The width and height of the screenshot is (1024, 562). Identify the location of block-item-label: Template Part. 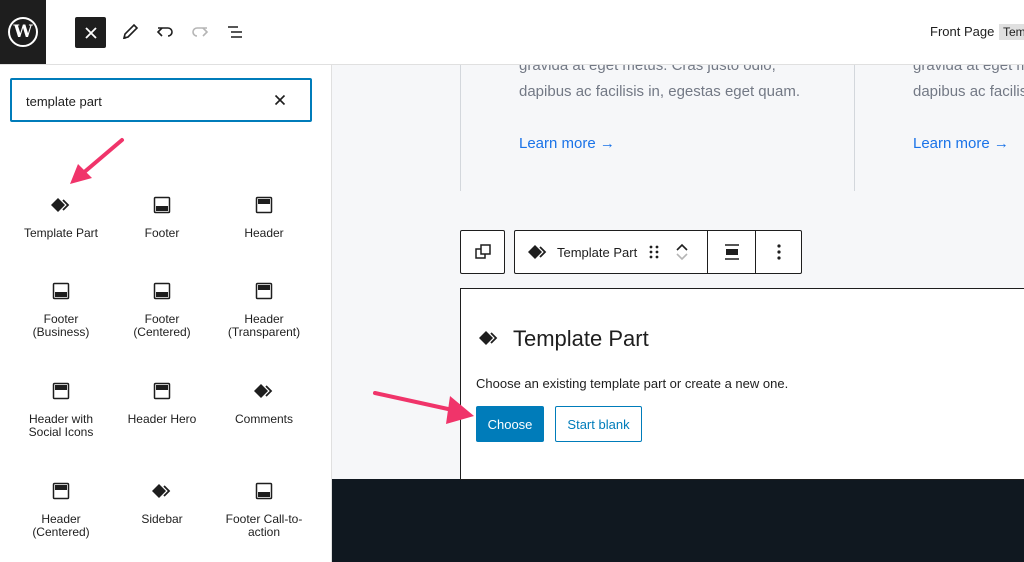
(61, 233).